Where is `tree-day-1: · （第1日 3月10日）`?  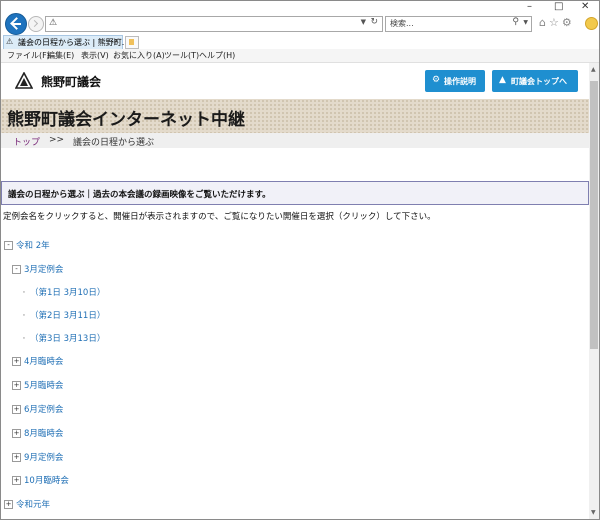 tree-day-1: · （第1日 3月10日） is located at coordinates (63, 292).